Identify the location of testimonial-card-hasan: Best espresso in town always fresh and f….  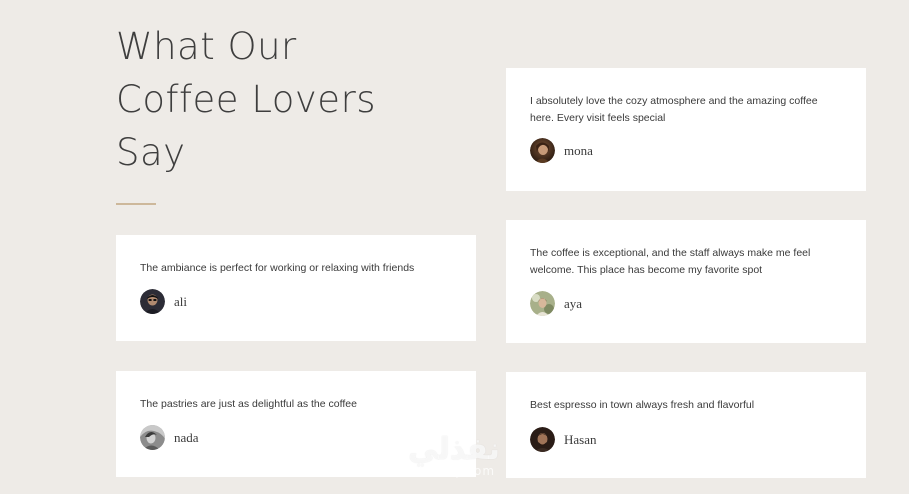
(686, 425).